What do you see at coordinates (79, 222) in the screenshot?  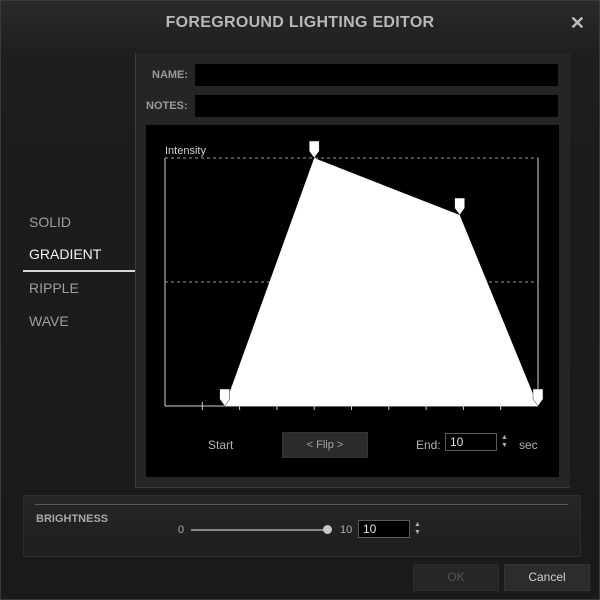 I see `nav-item-solid: SOLID` at bounding box center [79, 222].